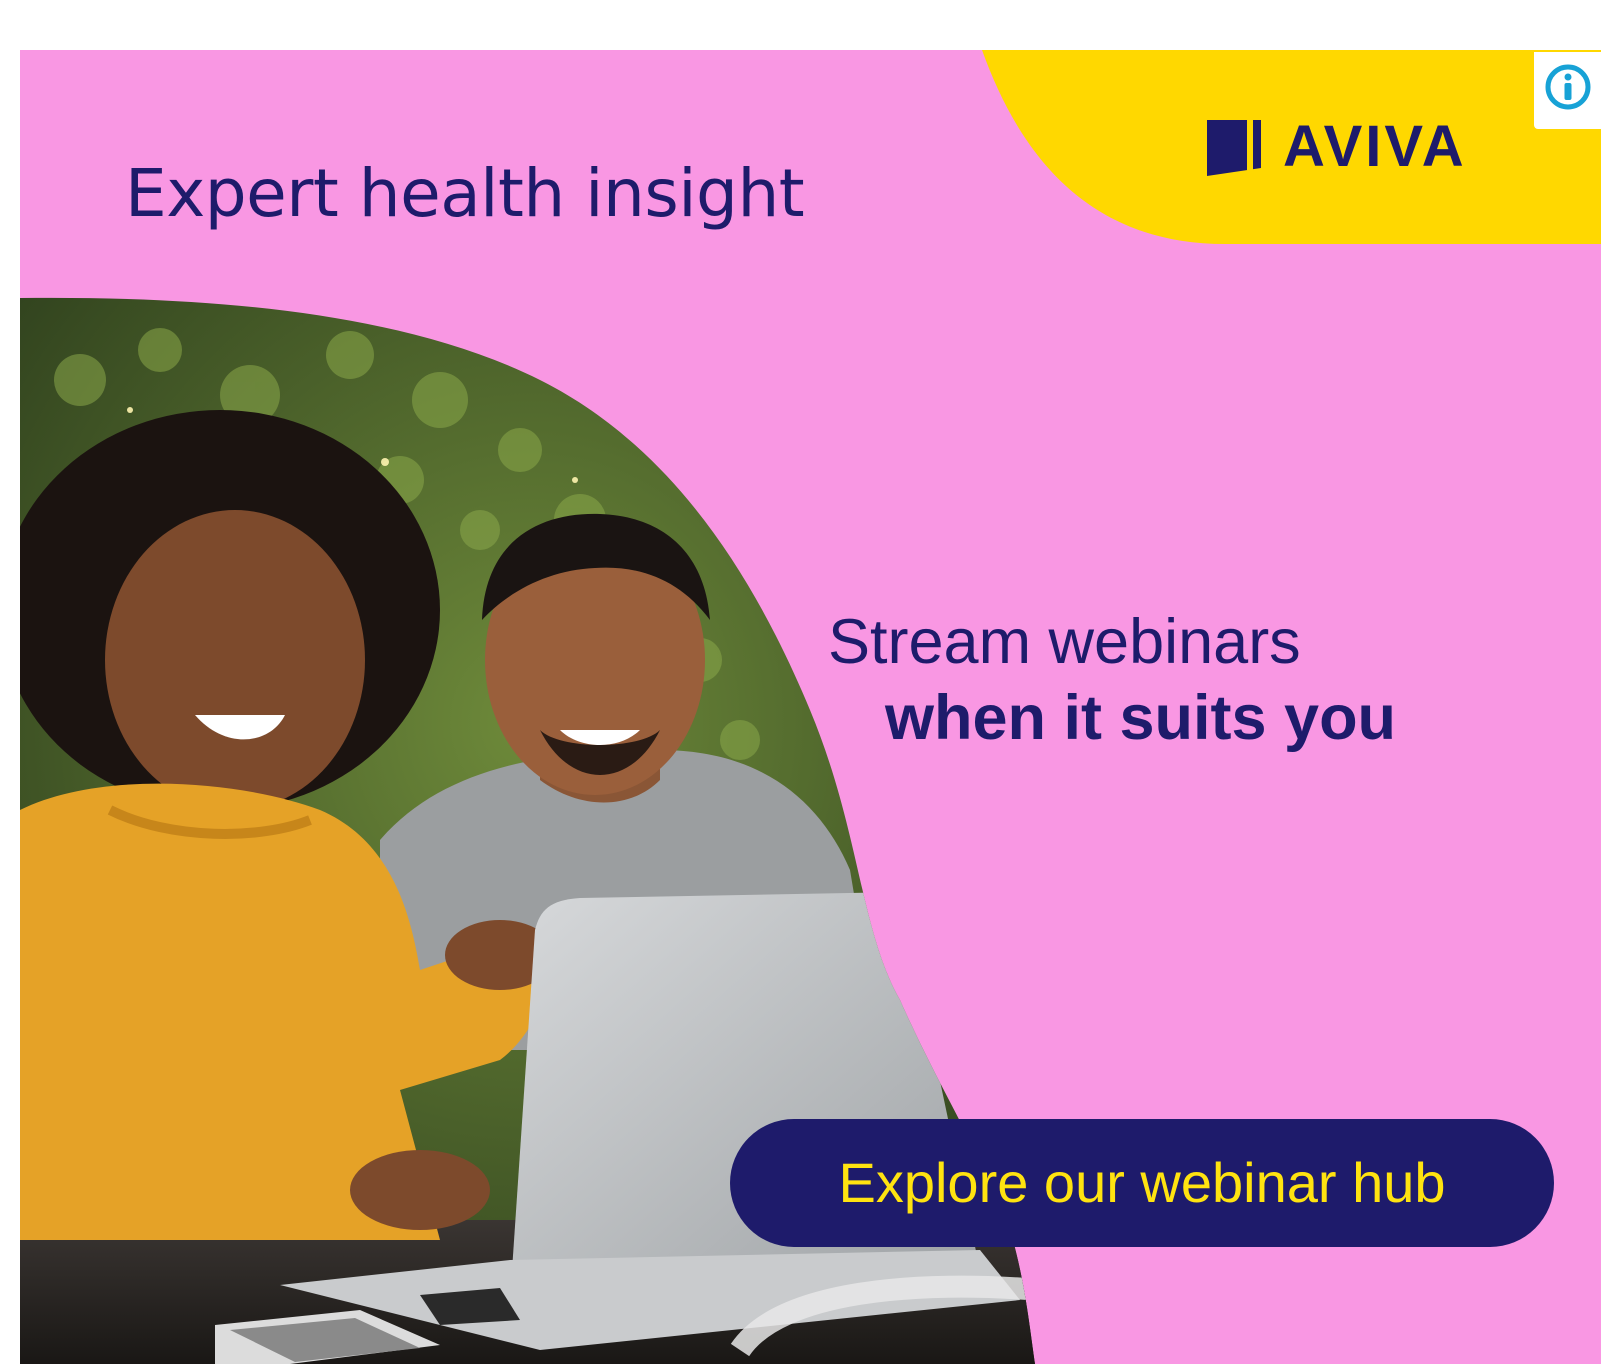  I want to click on logo-text: AVIVA, so click(1375, 146).